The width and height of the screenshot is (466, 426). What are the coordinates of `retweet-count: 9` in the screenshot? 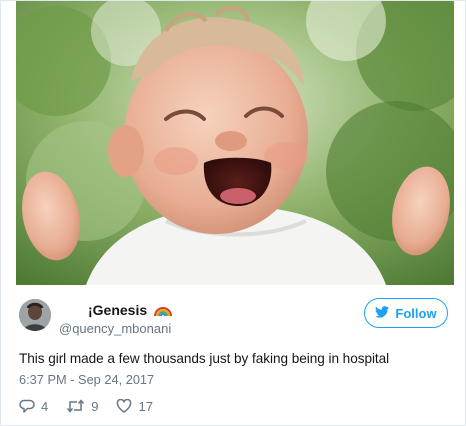 It's located at (95, 406).